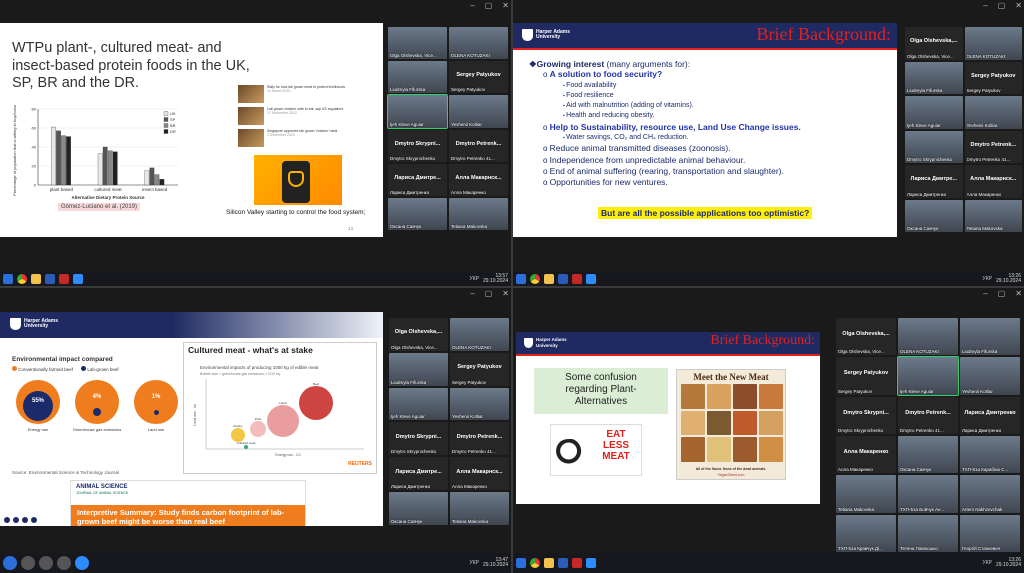 This screenshot has height=573, width=1024. What do you see at coordinates (34, 520) in the screenshot?
I see `zoom-slide-icon` at bounding box center [34, 520].